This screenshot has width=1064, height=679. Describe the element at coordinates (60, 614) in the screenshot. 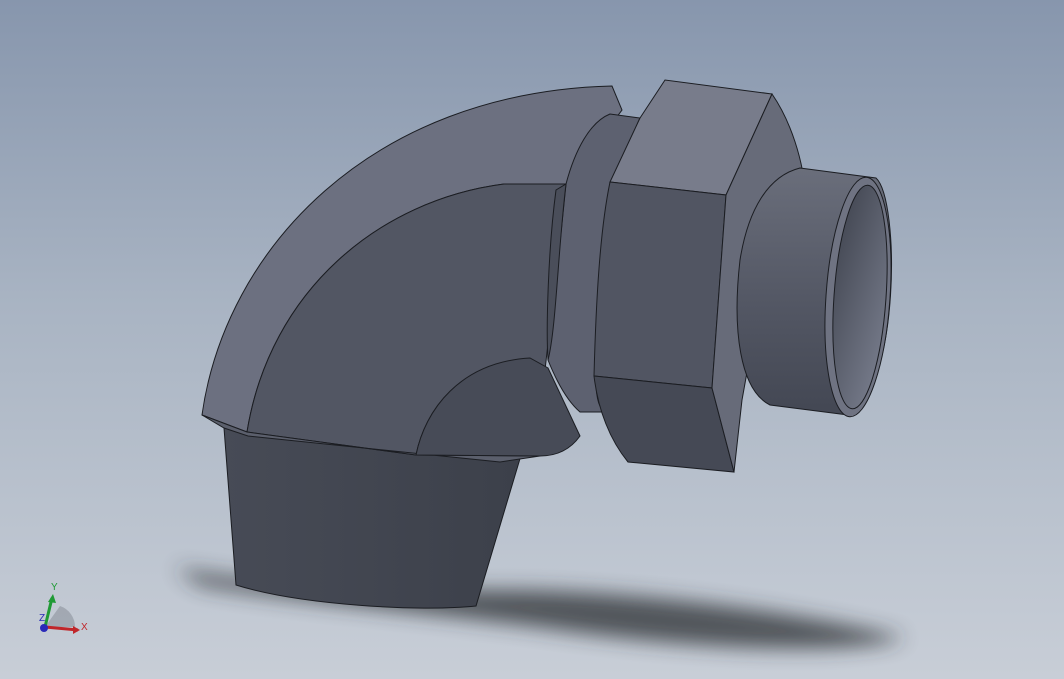

I see `coordinate-triad` at that location.